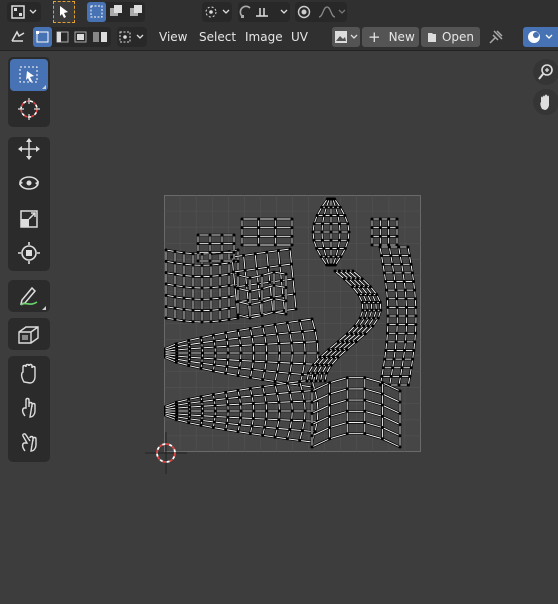  I want to click on select-mode-button, so click(64, 12).